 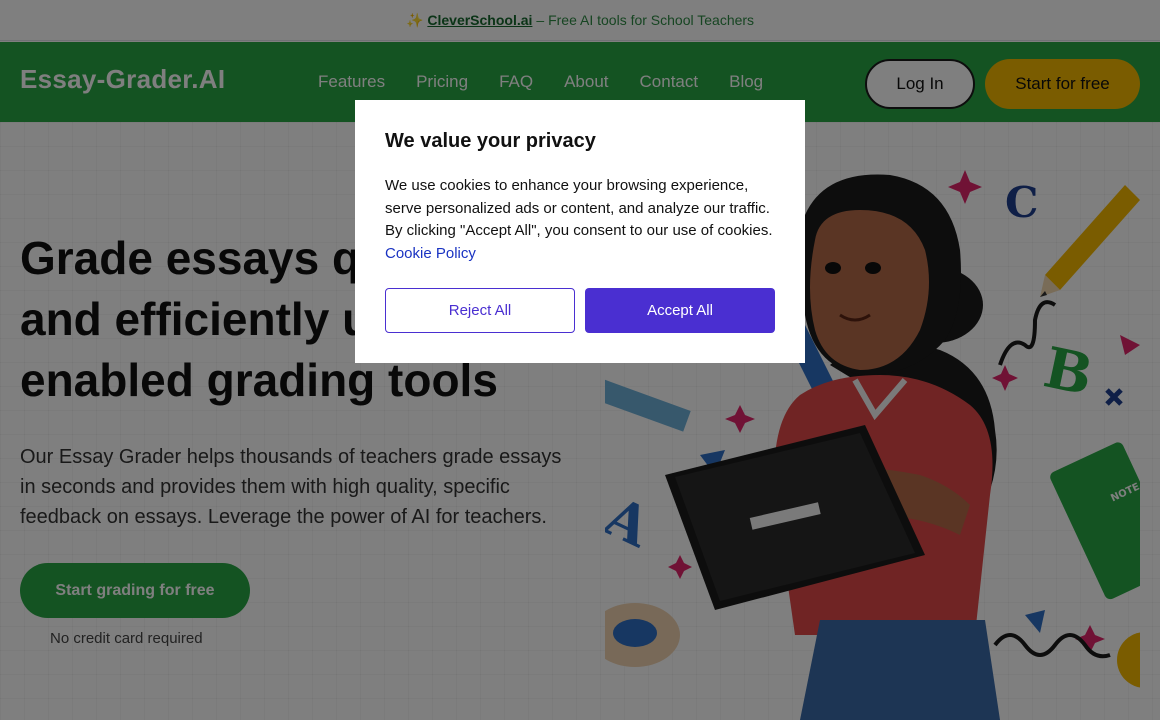 I want to click on cookie-buttons: Reject All Accept All, so click(x=580, y=310).